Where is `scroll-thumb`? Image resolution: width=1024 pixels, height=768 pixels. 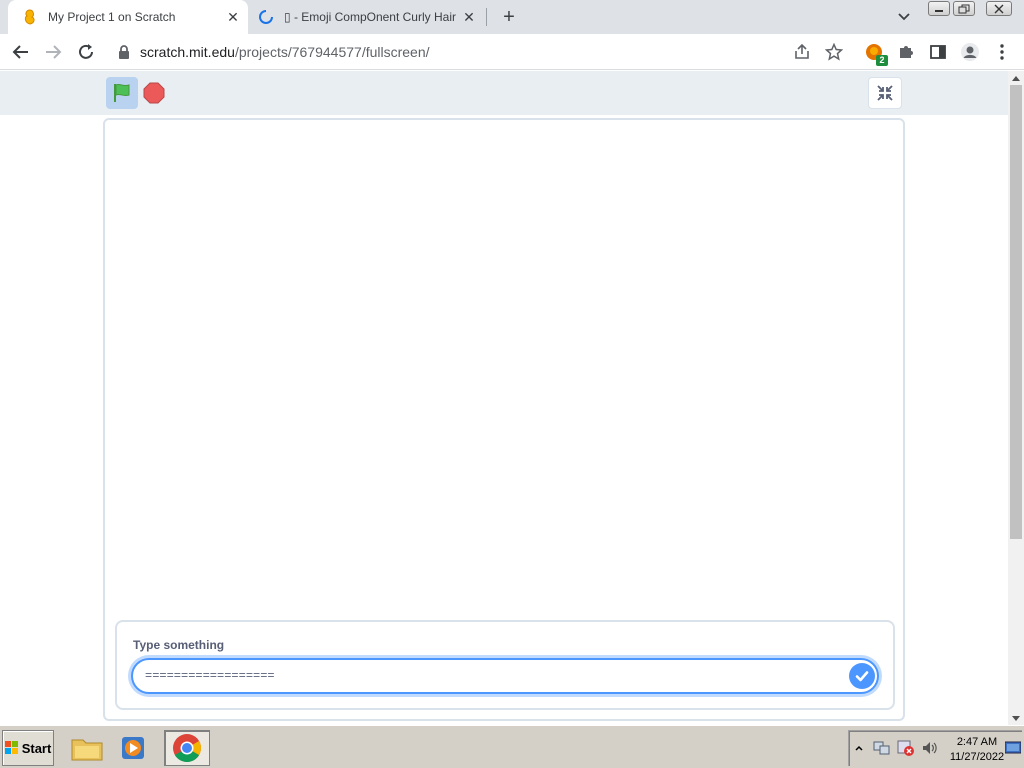 scroll-thumb is located at coordinates (1016, 312).